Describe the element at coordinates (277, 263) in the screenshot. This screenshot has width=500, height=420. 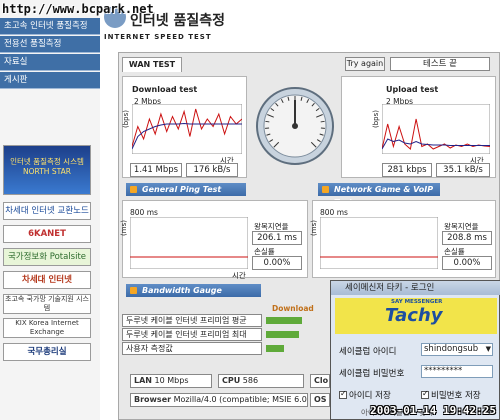
I see `ping-loss: 0.00%` at that location.